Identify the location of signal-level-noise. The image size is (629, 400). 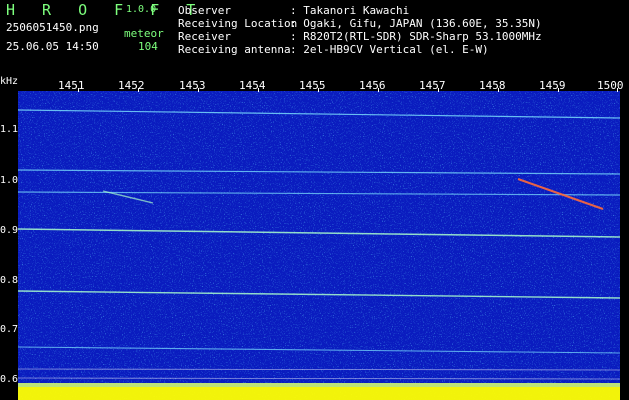
(319, 385).